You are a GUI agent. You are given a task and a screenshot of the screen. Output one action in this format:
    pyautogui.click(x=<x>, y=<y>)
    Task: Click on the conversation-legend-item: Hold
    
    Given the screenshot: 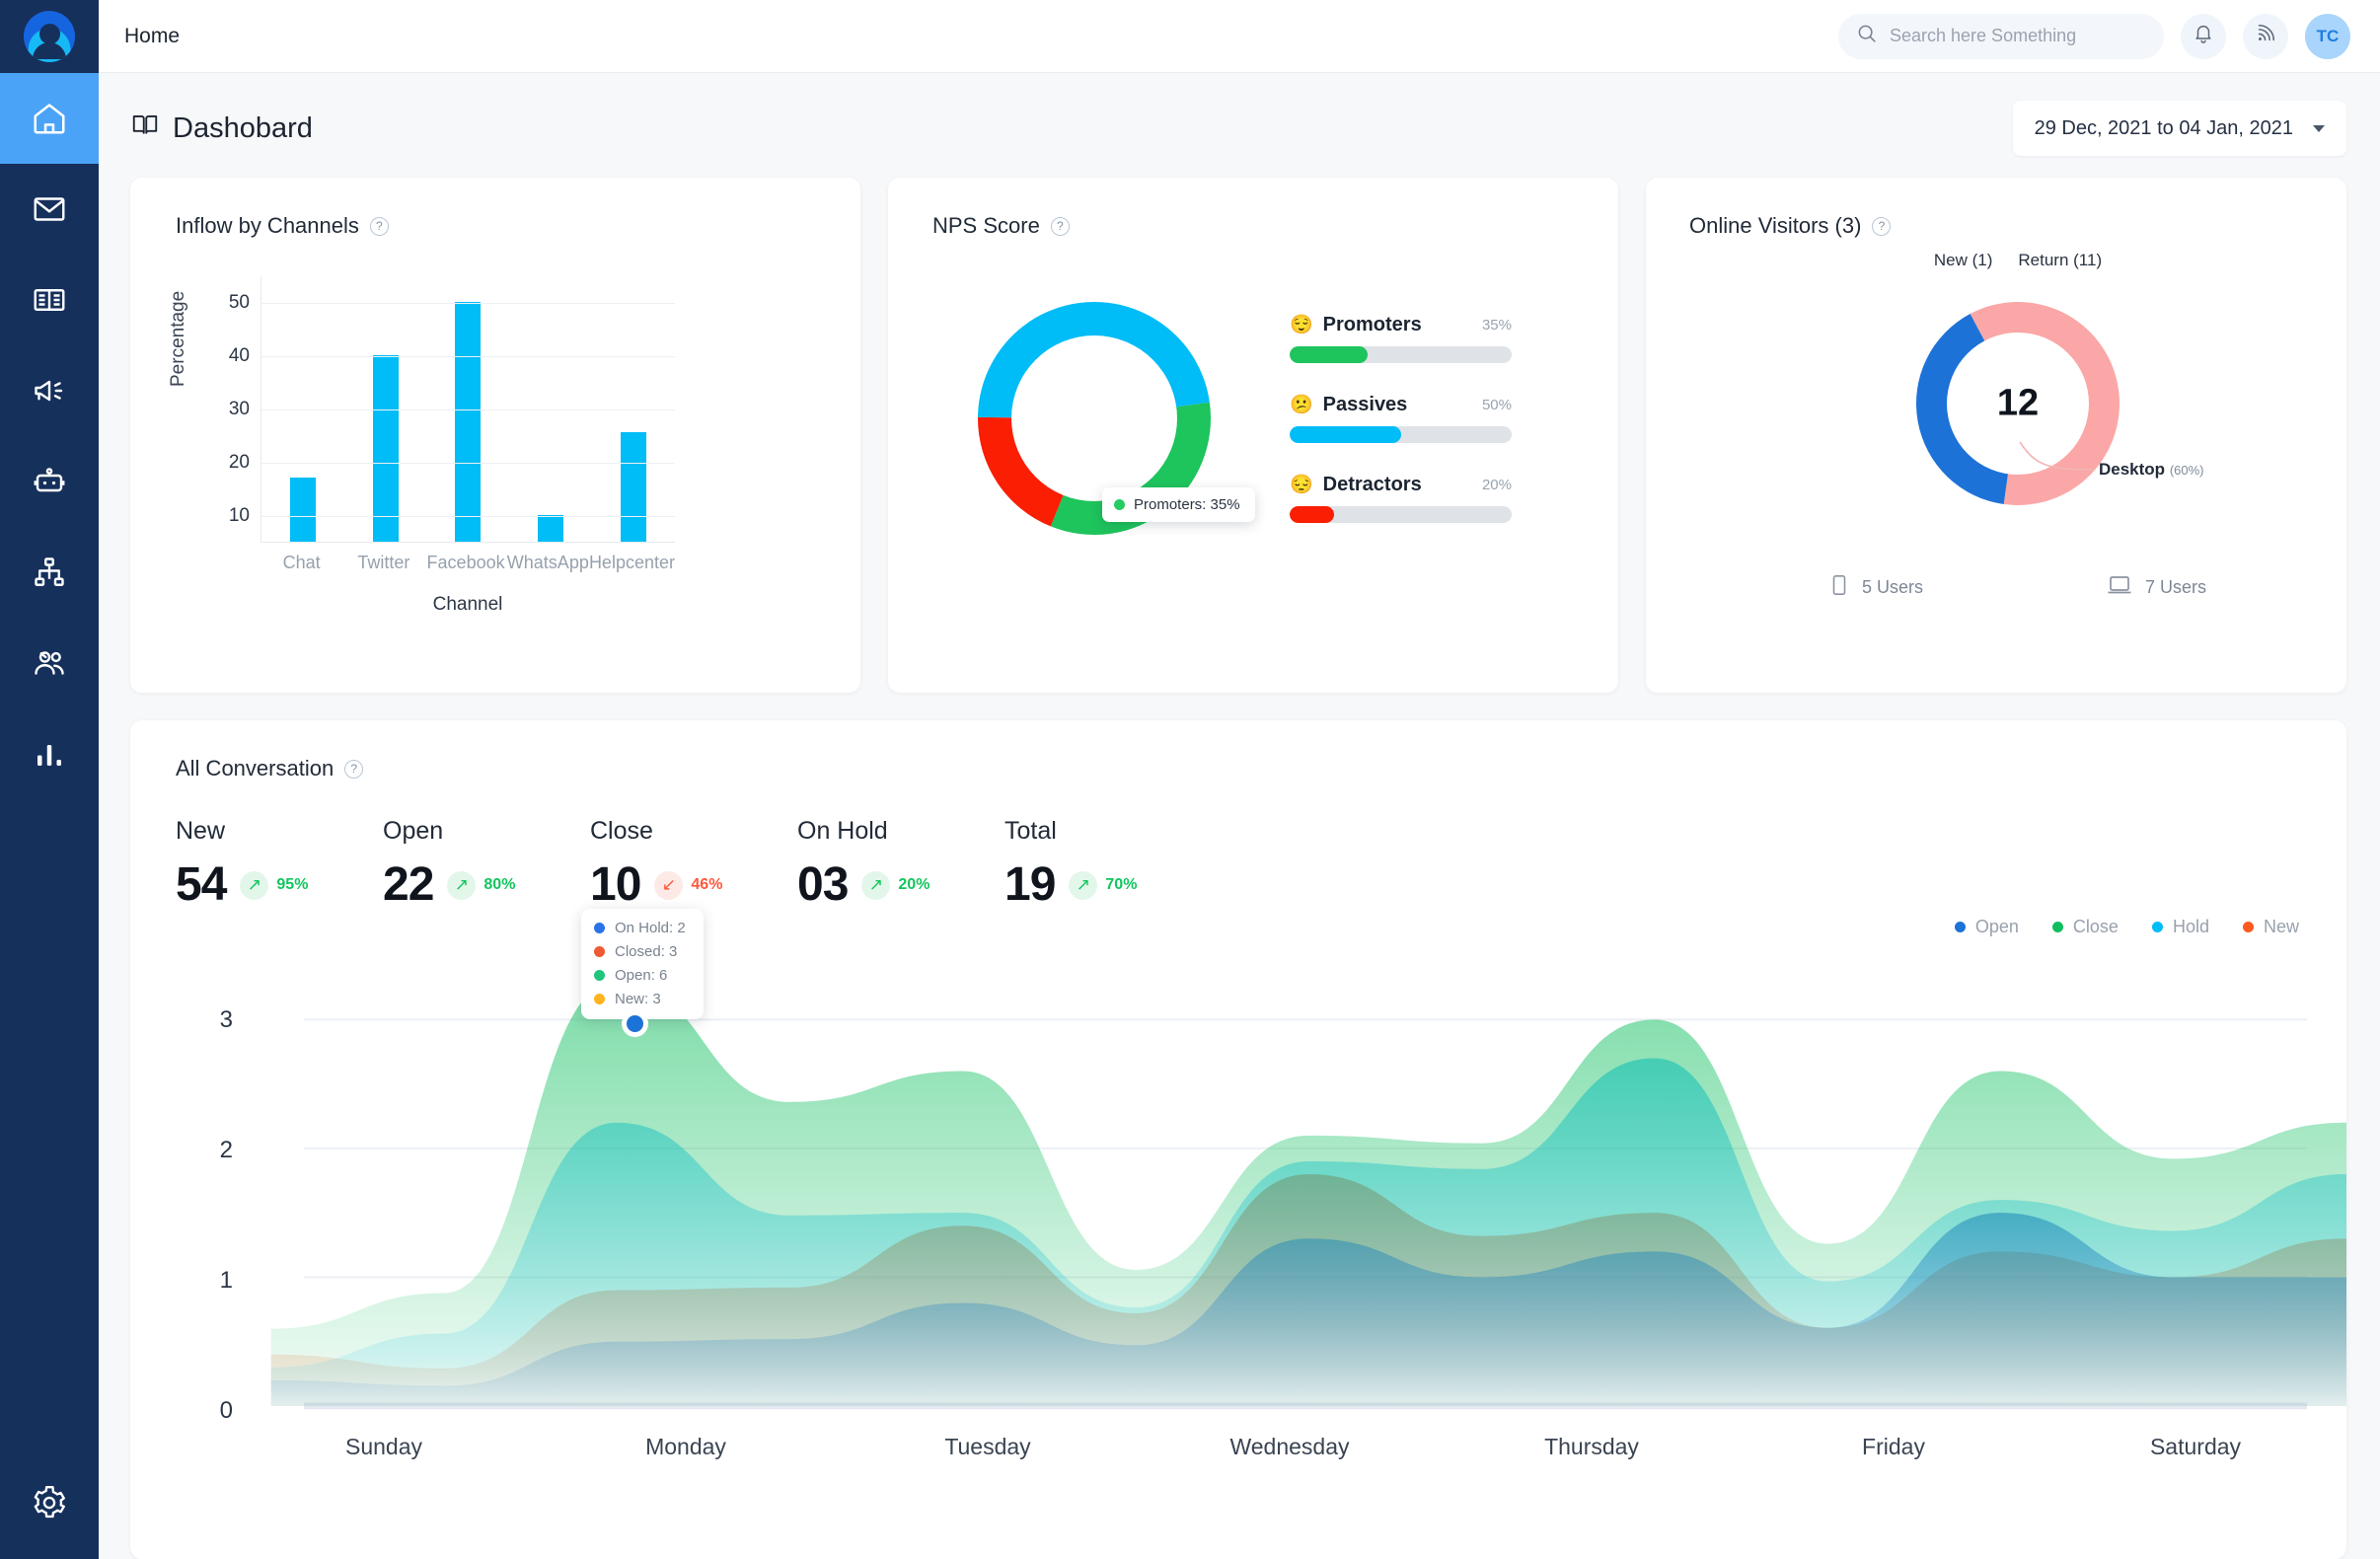 What is the action you would take?
    pyautogui.click(x=2180, y=927)
    